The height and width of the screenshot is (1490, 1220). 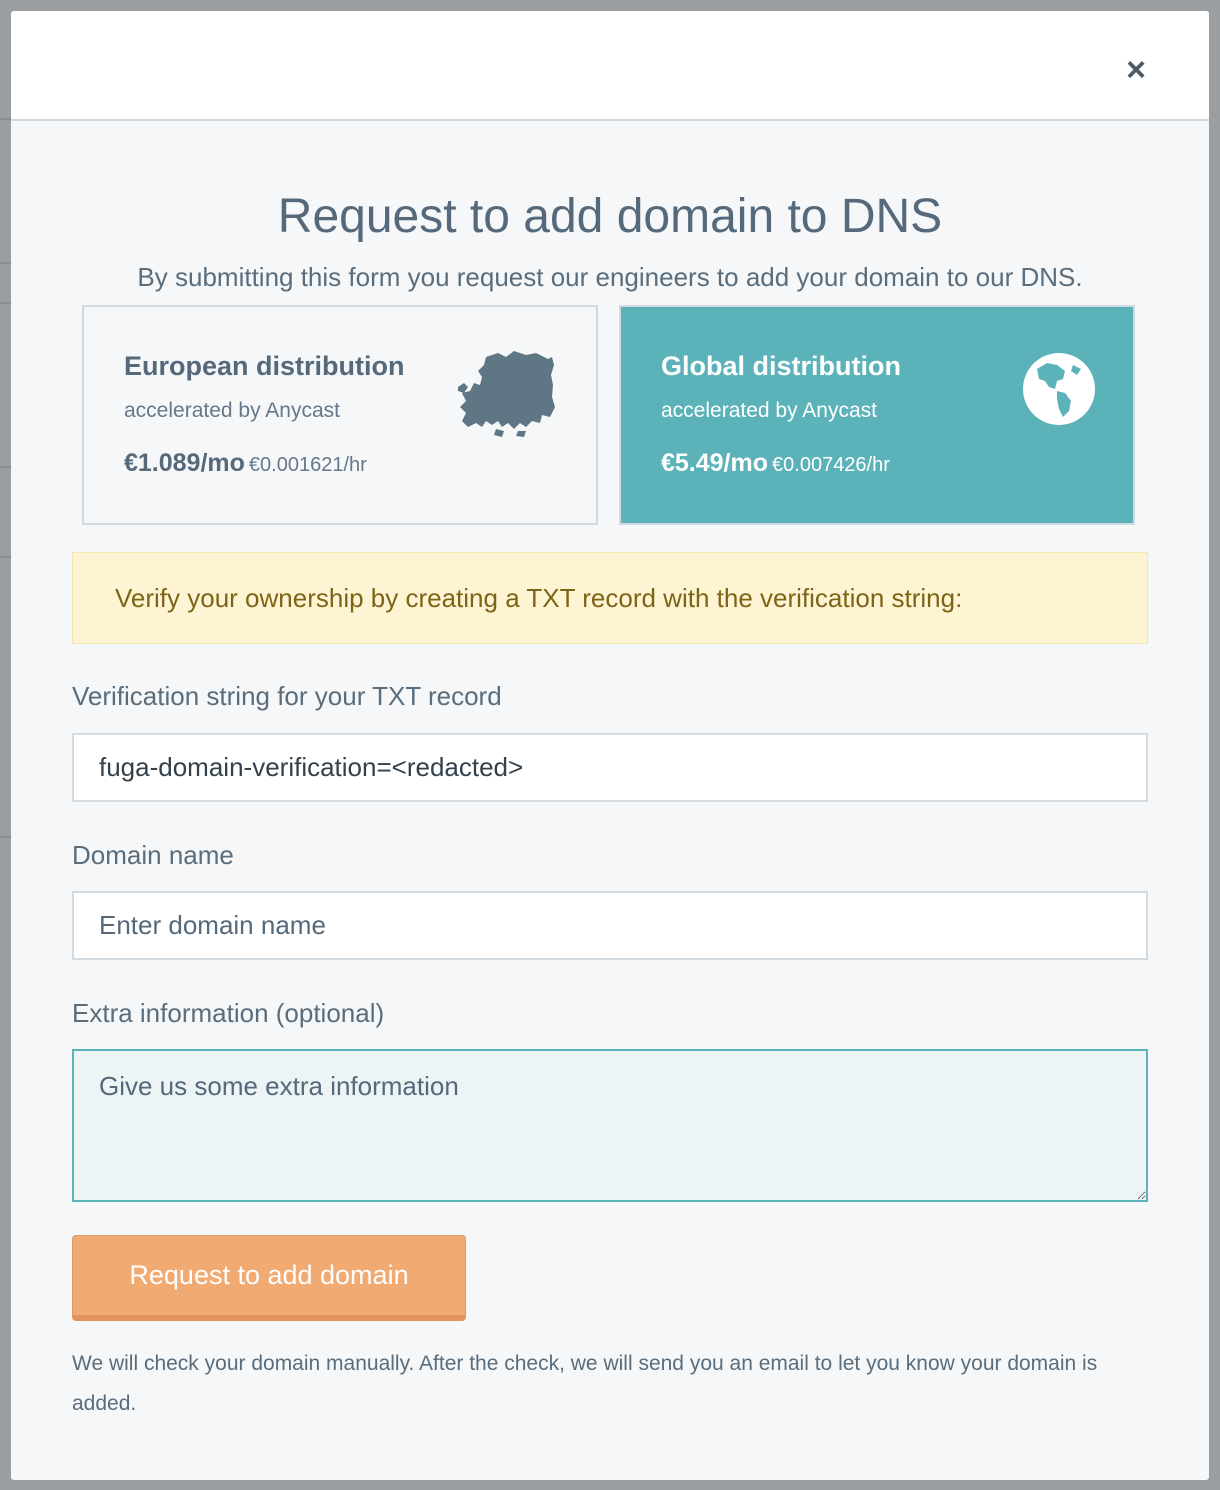 I want to click on plan-price: €1.089/mo €0.001621/hr, so click(x=245, y=463).